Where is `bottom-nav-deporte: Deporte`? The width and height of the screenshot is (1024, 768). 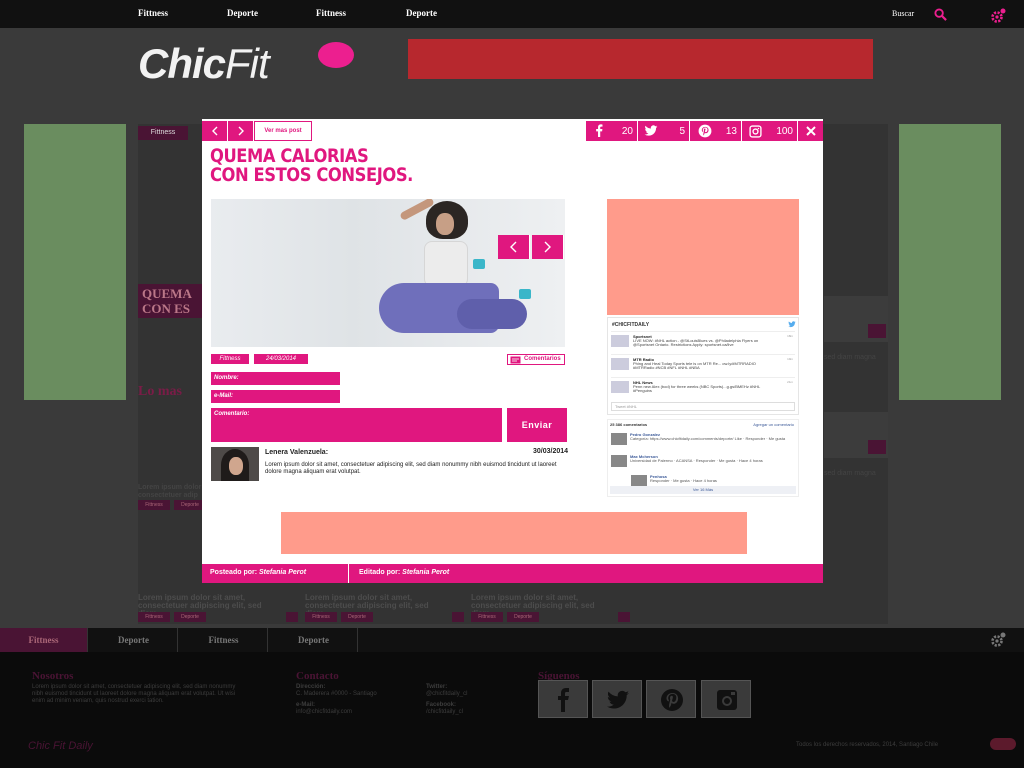
bottom-nav-deporte: Deporte is located at coordinates (134, 640).